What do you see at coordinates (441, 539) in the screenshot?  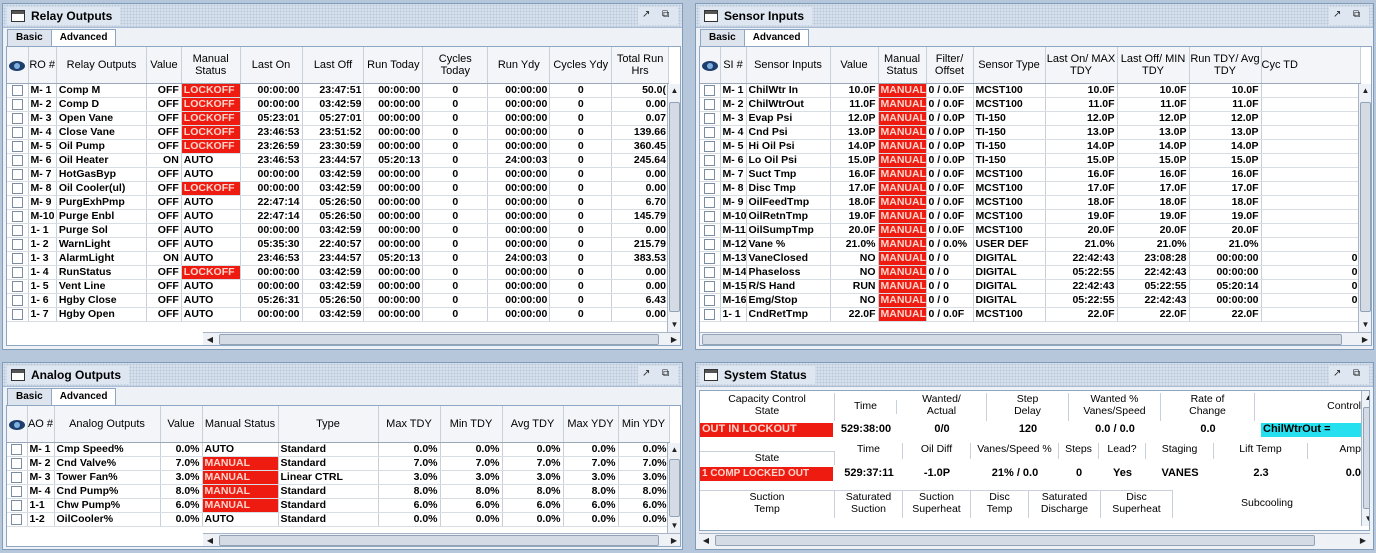 I see `horizontal-scrollbar: ◀ ▶` at bounding box center [441, 539].